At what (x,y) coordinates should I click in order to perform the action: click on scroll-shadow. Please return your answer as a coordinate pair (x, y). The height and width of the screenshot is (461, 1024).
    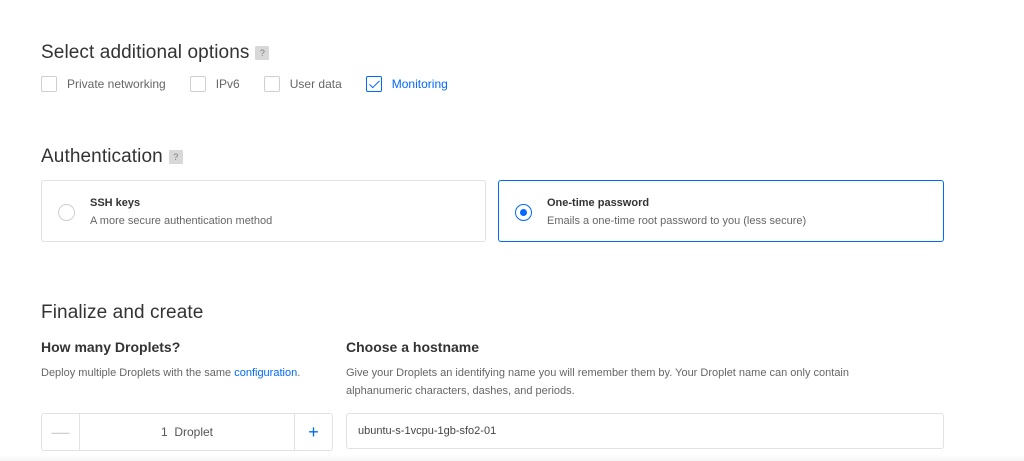
    Looking at the image, I should click on (512, 458).